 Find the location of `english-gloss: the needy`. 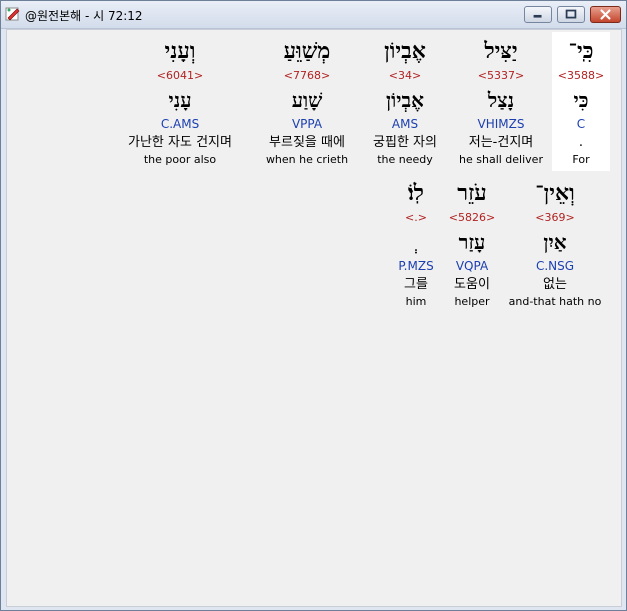

english-gloss: the needy is located at coordinates (405, 159).